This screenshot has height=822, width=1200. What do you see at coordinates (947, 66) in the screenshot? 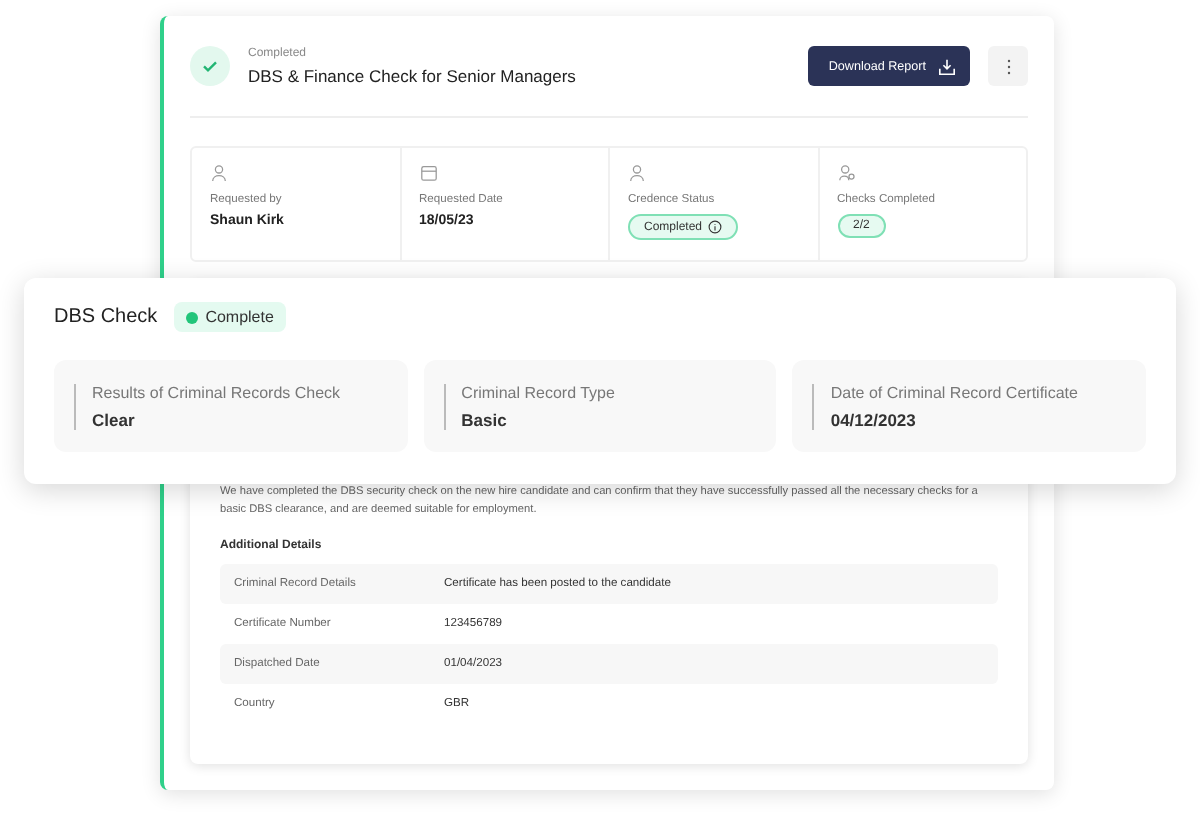
I see `download-icon` at bounding box center [947, 66].